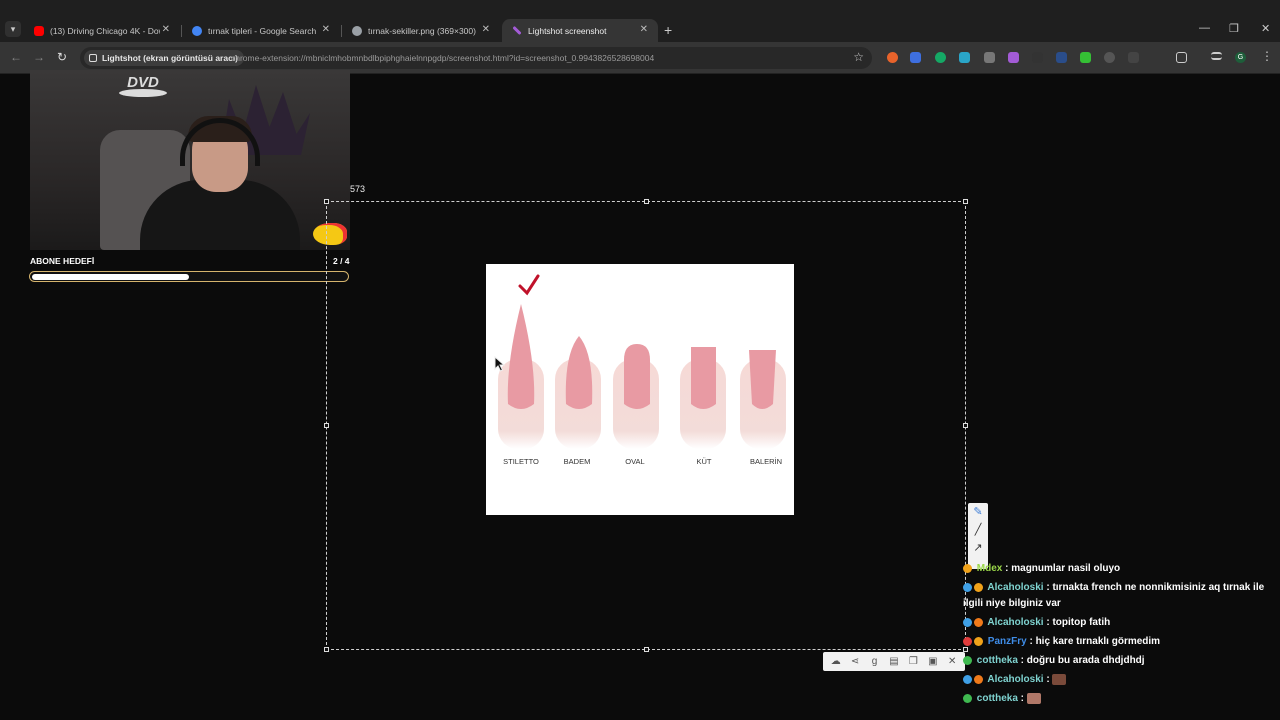 The height and width of the screenshot is (720, 1280). Describe the element at coordinates (579, 372) in the screenshot. I see `almond-nail` at that location.